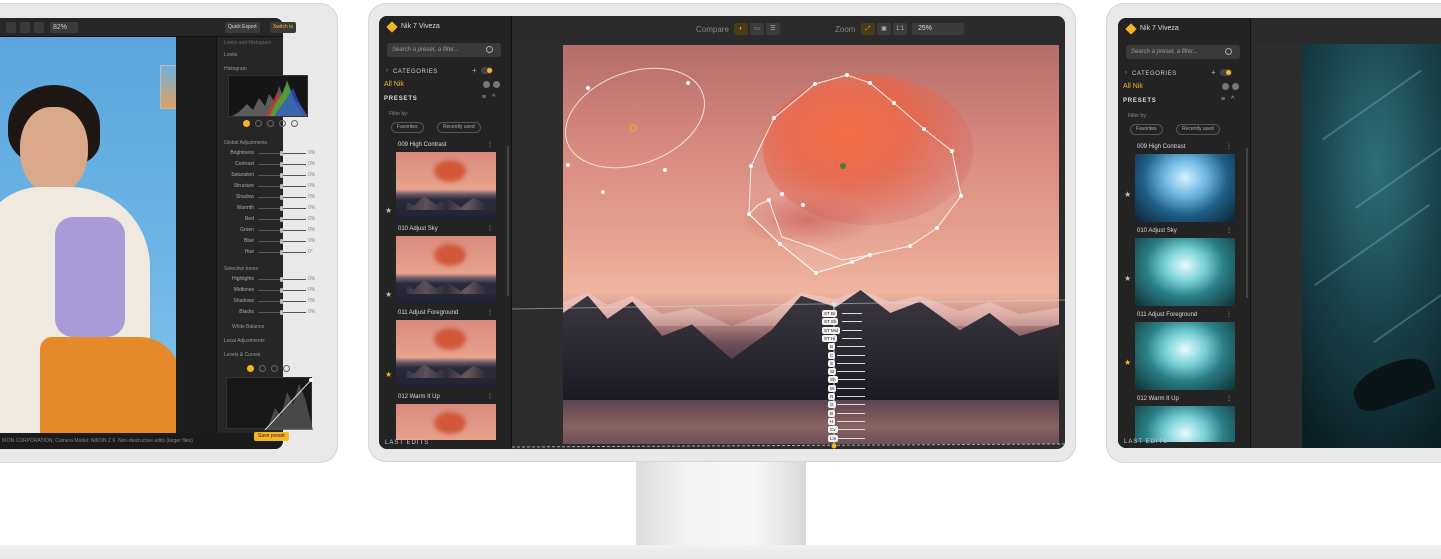  I want to click on control-slider-tag: S, so click(832, 363).